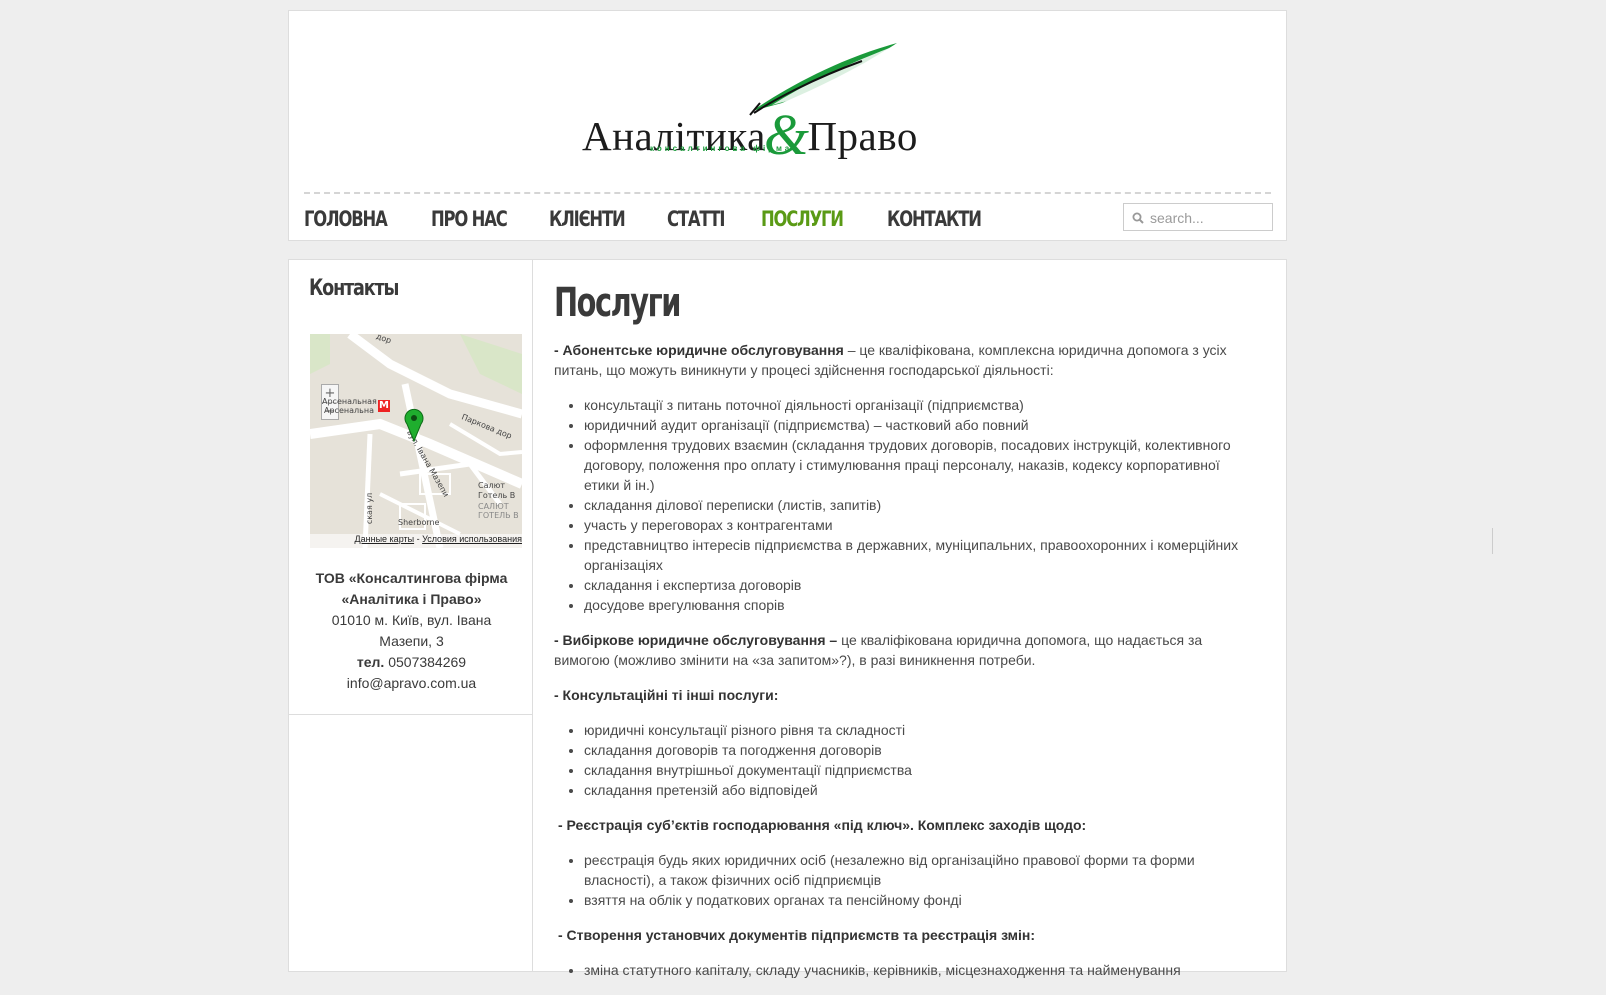 The height and width of the screenshot is (995, 1606). What do you see at coordinates (919, 790) in the screenshot?
I see `list-item: складання претензій або відповідей` at bounding box center [919, 790].